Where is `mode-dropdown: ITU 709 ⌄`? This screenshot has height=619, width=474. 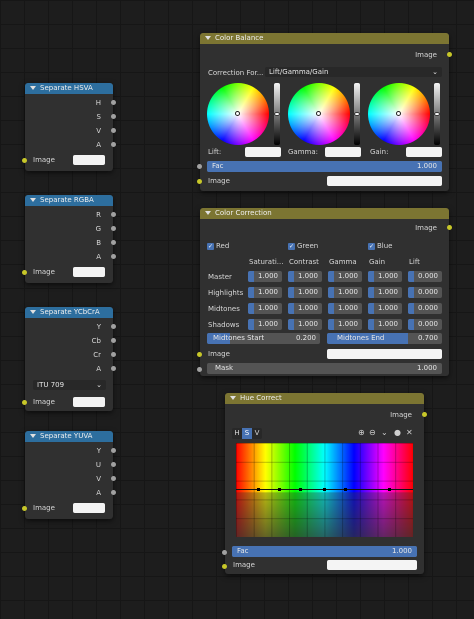
mode-dropdown: ITU 709 ⌄ is located at coordinates (69, 385).